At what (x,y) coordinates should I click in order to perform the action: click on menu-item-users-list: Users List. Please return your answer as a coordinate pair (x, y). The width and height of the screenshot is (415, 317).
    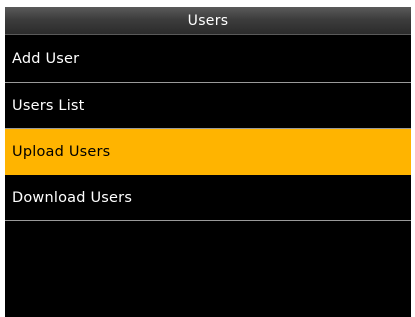
    Looking at the image, I should click on (208, 106).